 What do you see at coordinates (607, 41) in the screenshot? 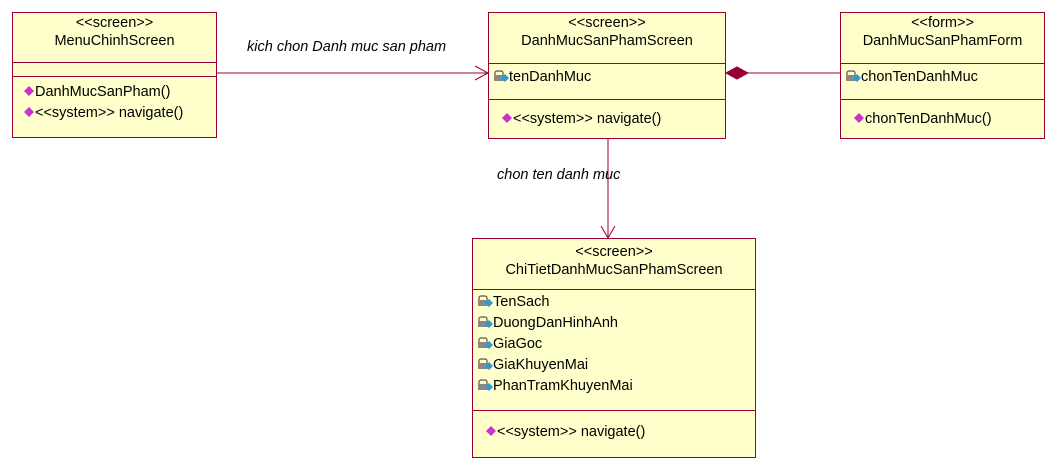
I see `class-name: DanhMucSanPhamScreen` at bounding box center [607, 41].